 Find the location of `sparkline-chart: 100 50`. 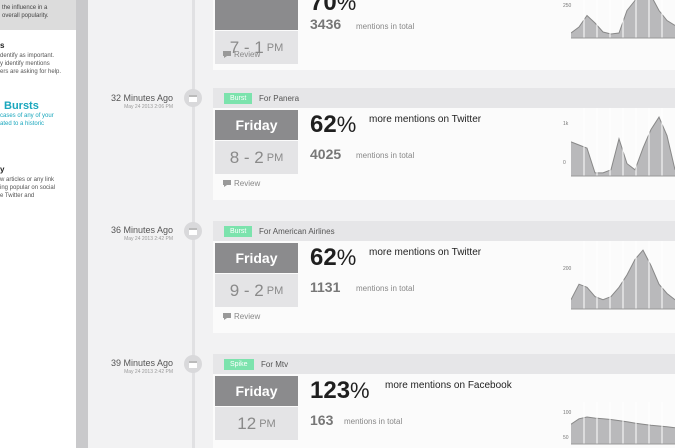

sparkline-chart: 100 50 is located at coordinates (619, 425).